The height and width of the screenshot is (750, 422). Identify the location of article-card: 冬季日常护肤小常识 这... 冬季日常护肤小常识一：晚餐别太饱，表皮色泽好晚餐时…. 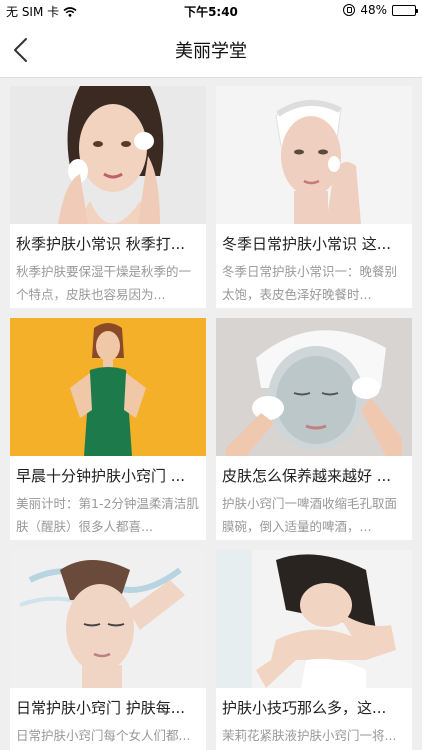
(314, 197).